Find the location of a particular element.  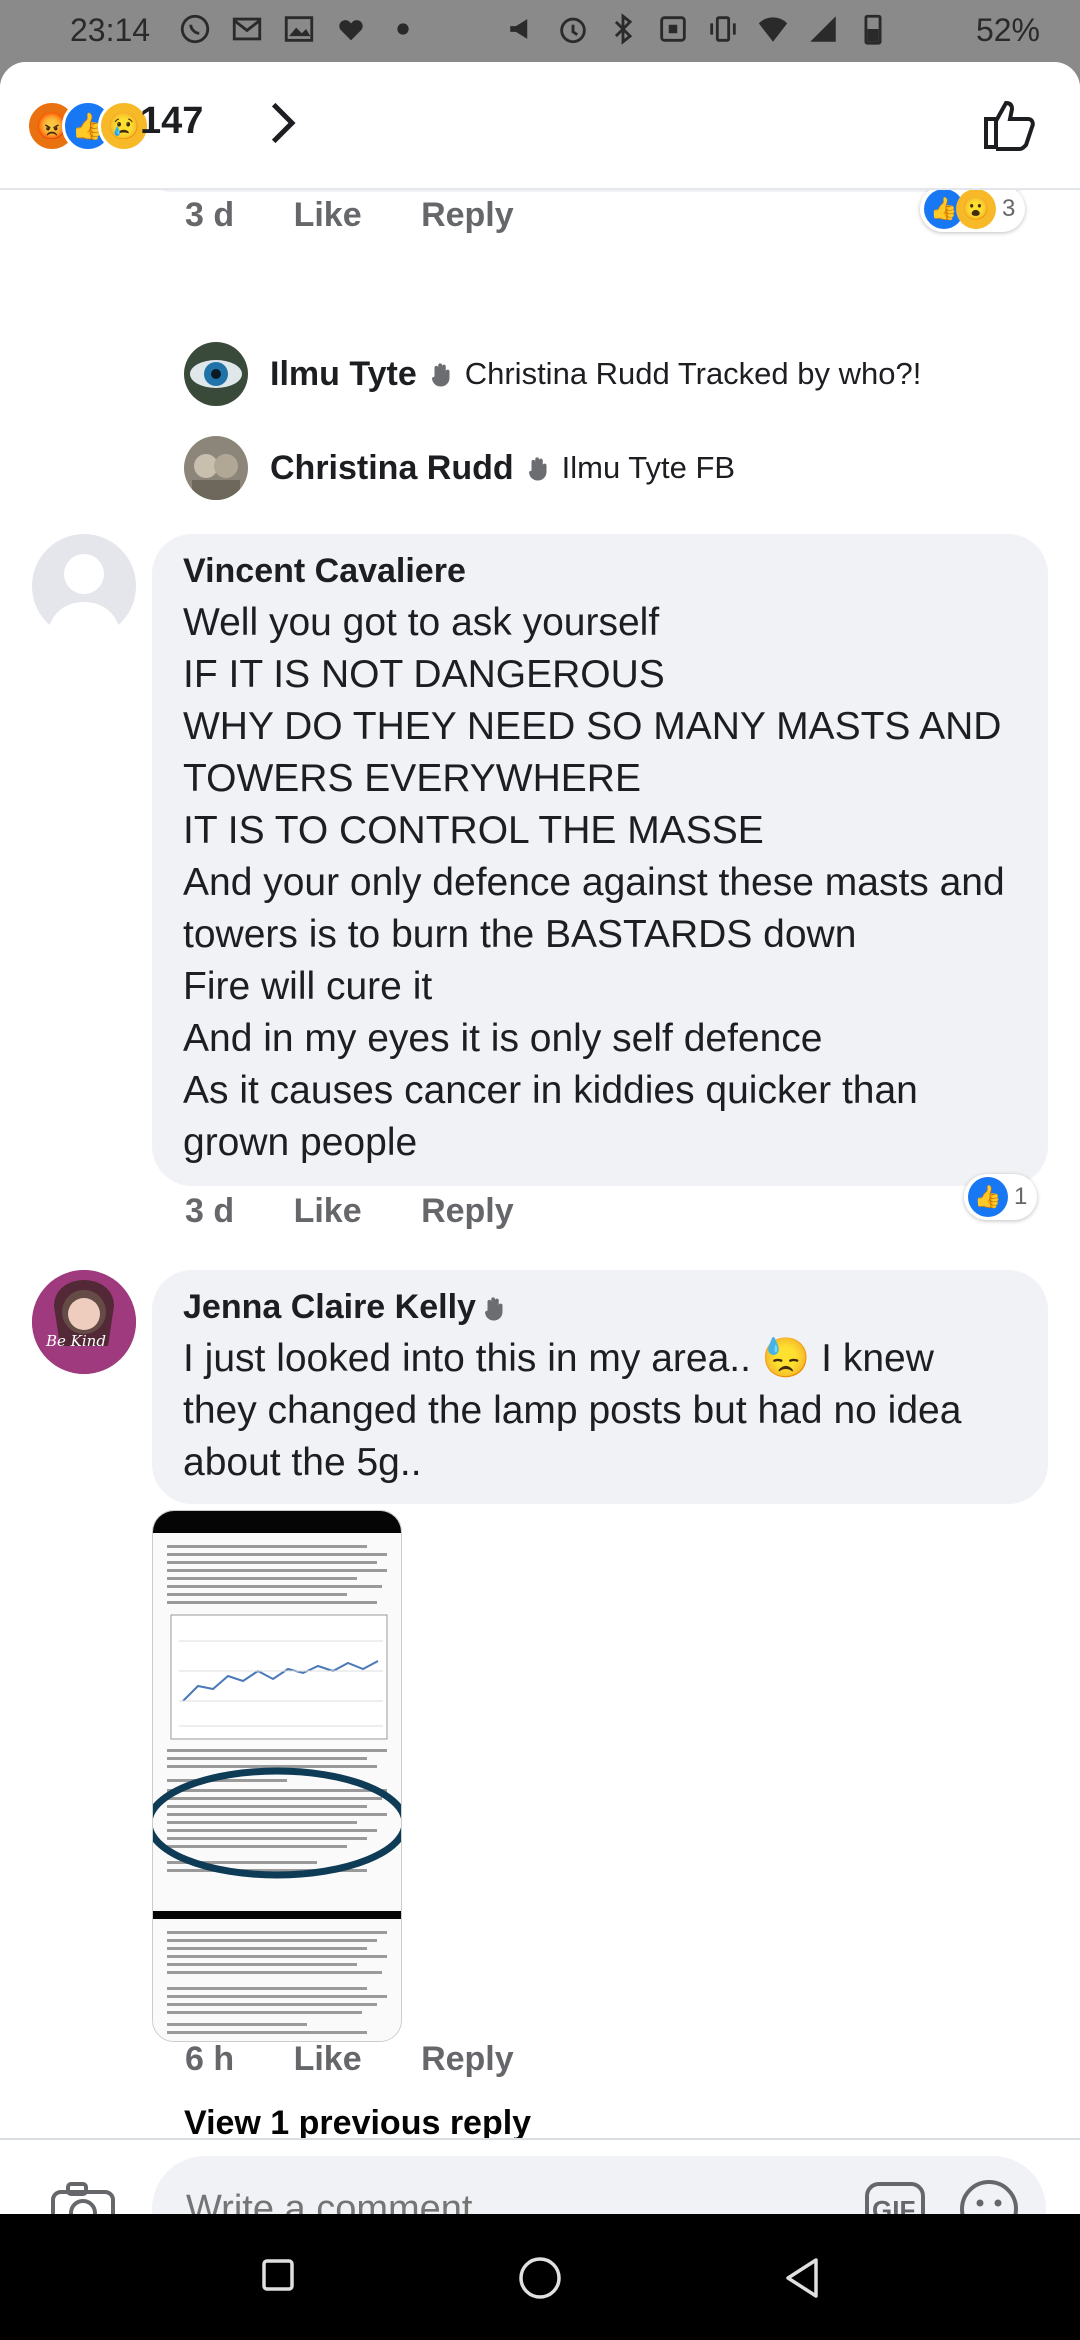

vibrate-icon is located at coordinates (723, 29).